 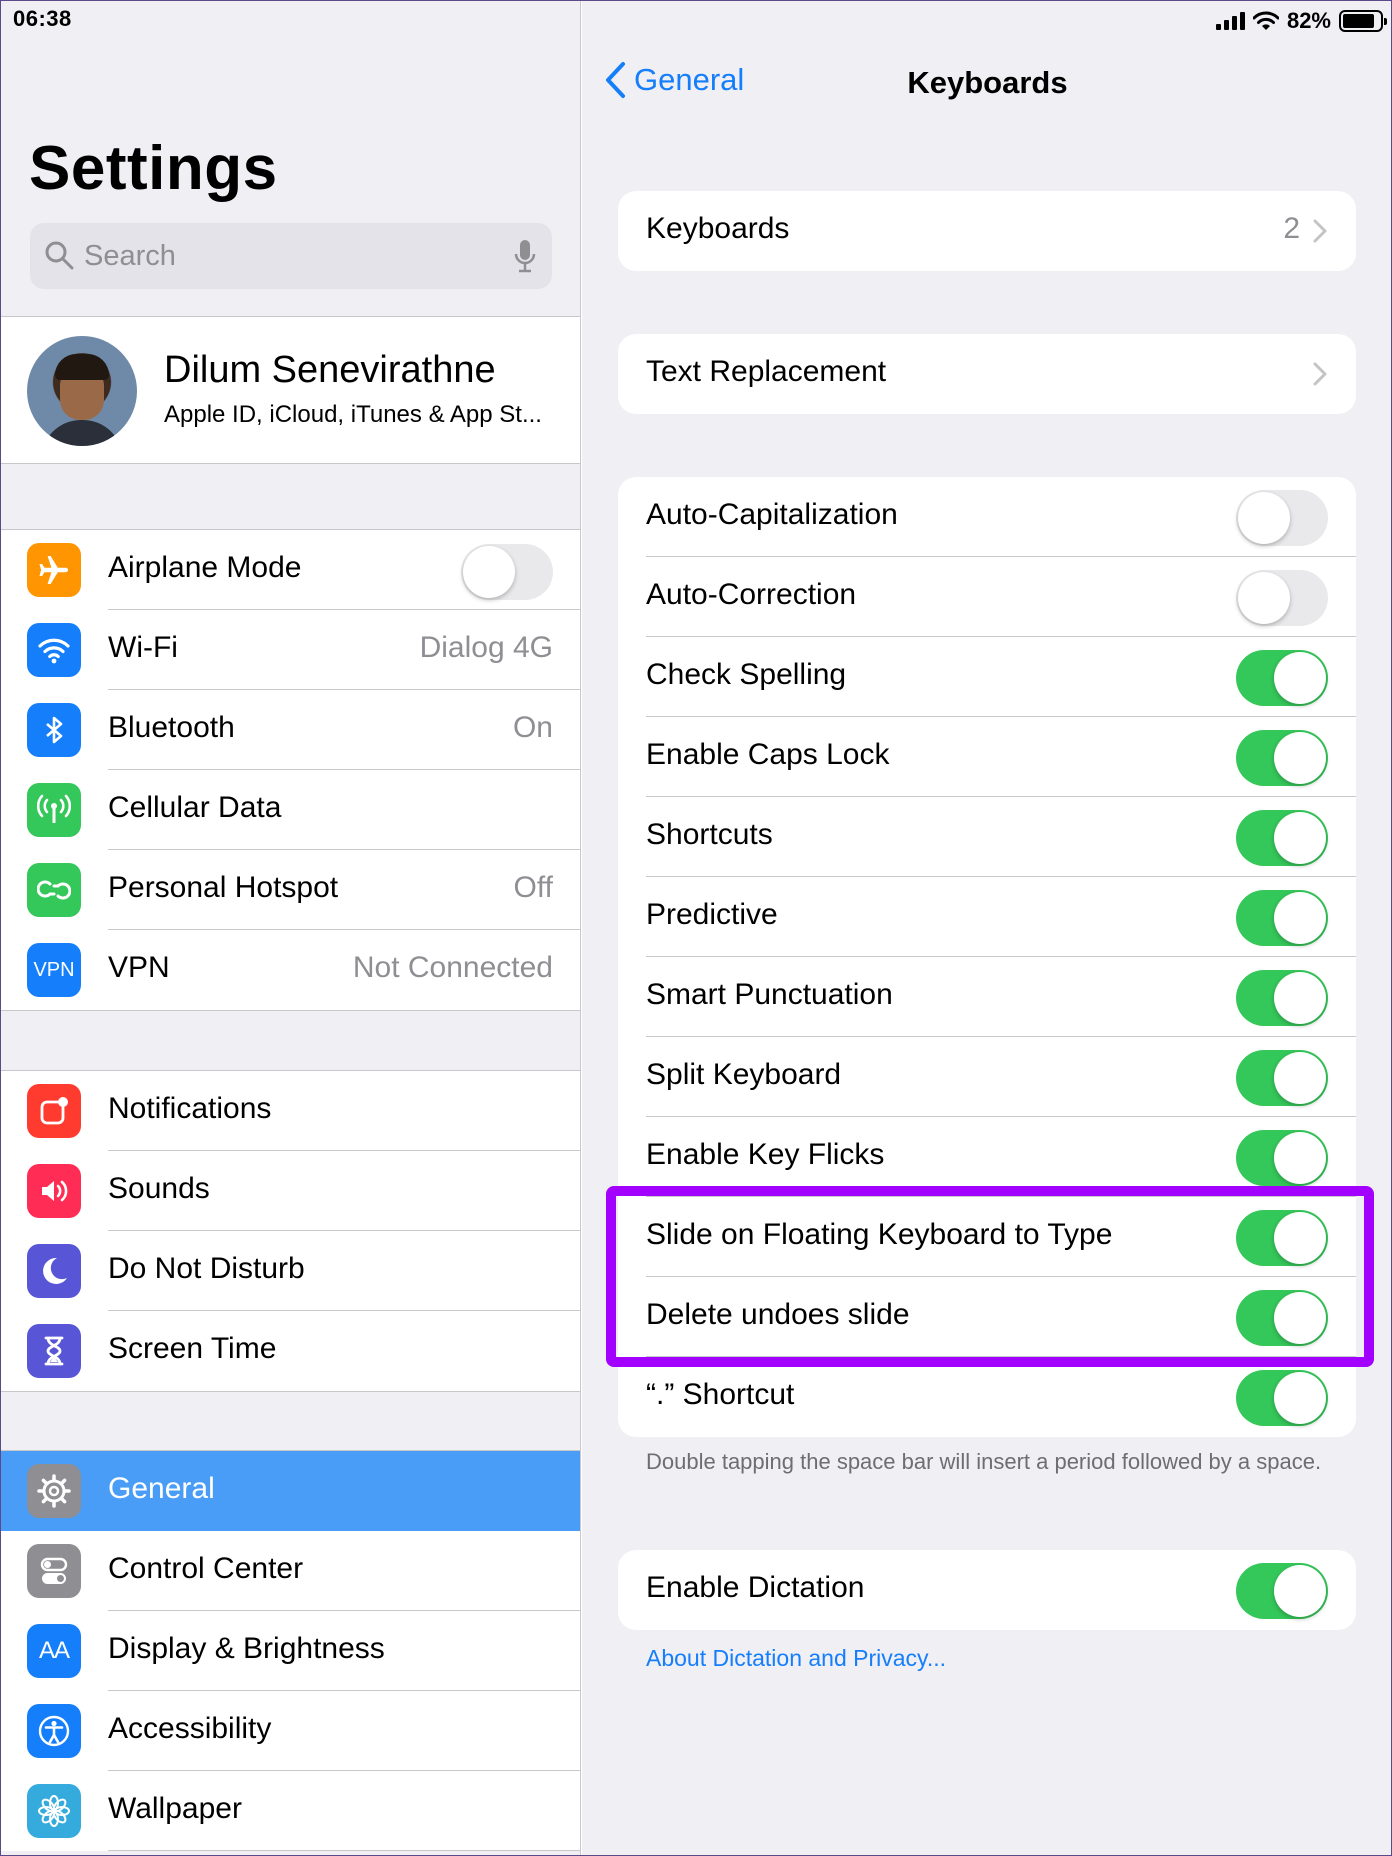 I want to click on row-label: Slide on Floating Keyboard to Type, so click(x=879, y=1234).